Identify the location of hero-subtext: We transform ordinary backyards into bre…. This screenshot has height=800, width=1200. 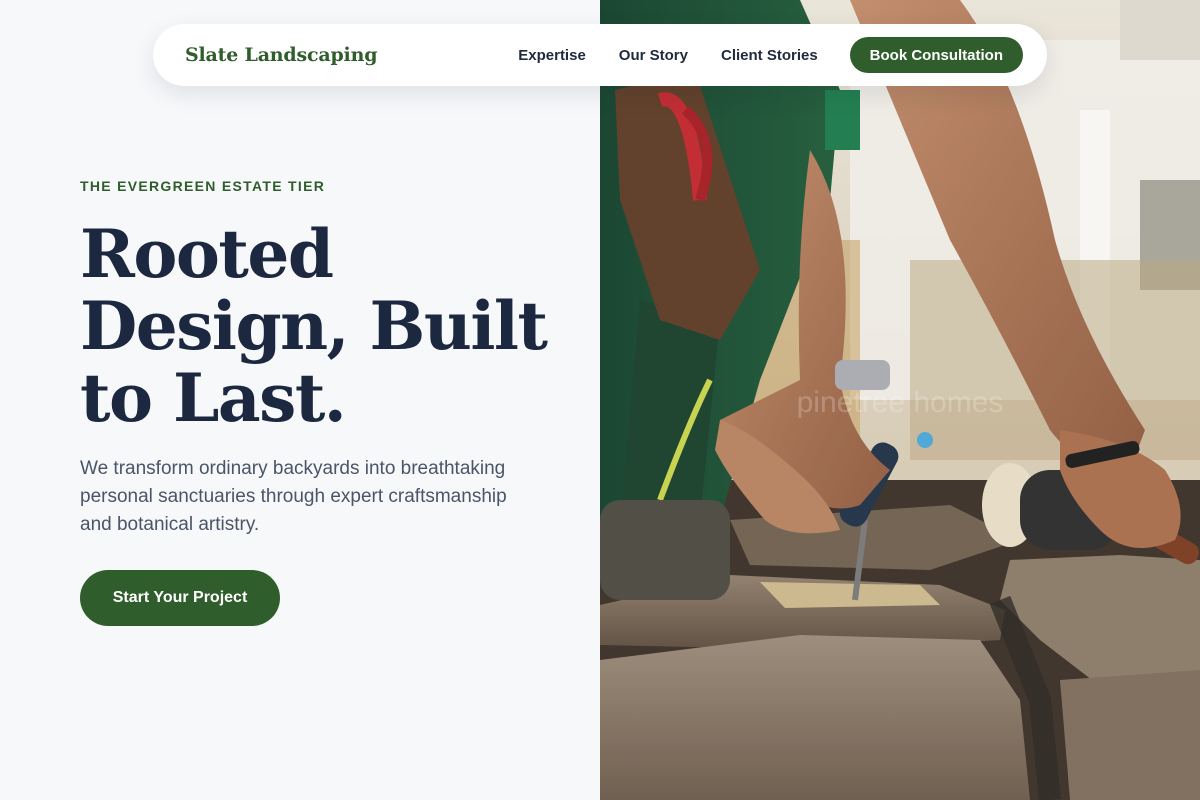
(293, 496).